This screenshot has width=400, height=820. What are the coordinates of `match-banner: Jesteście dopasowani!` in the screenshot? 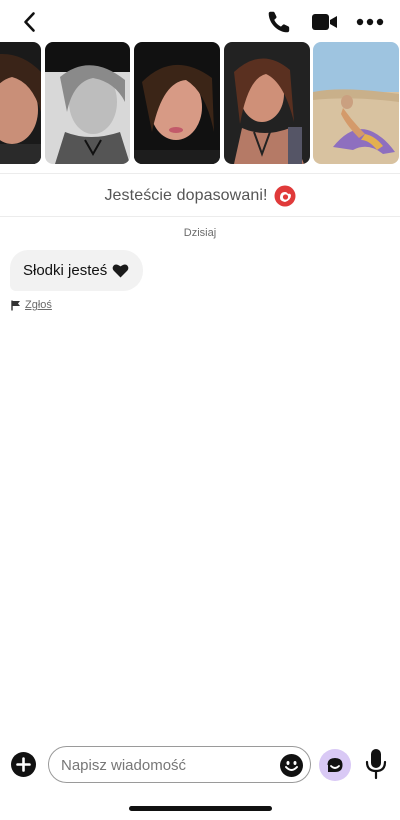 It's located at (200, 196).